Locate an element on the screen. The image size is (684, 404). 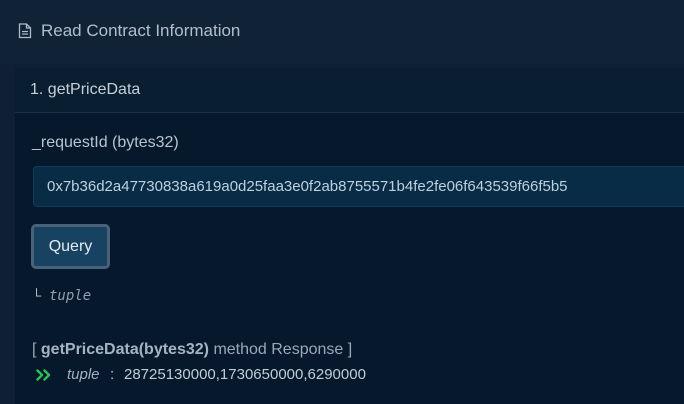
result-type: tuple is located at coordinates (83, 374).